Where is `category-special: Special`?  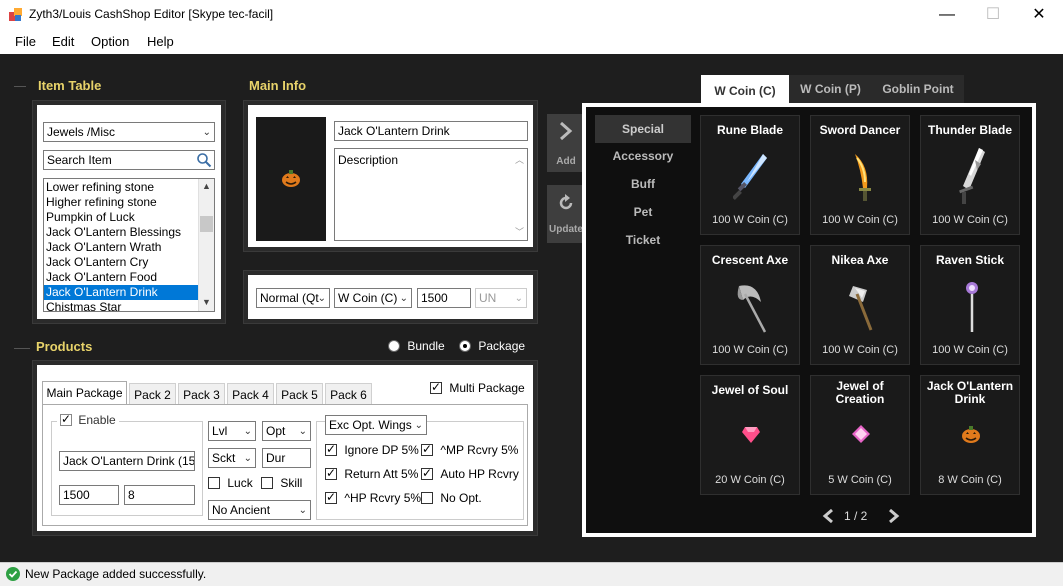 category-special: Special is located at coordinates (643, 129).